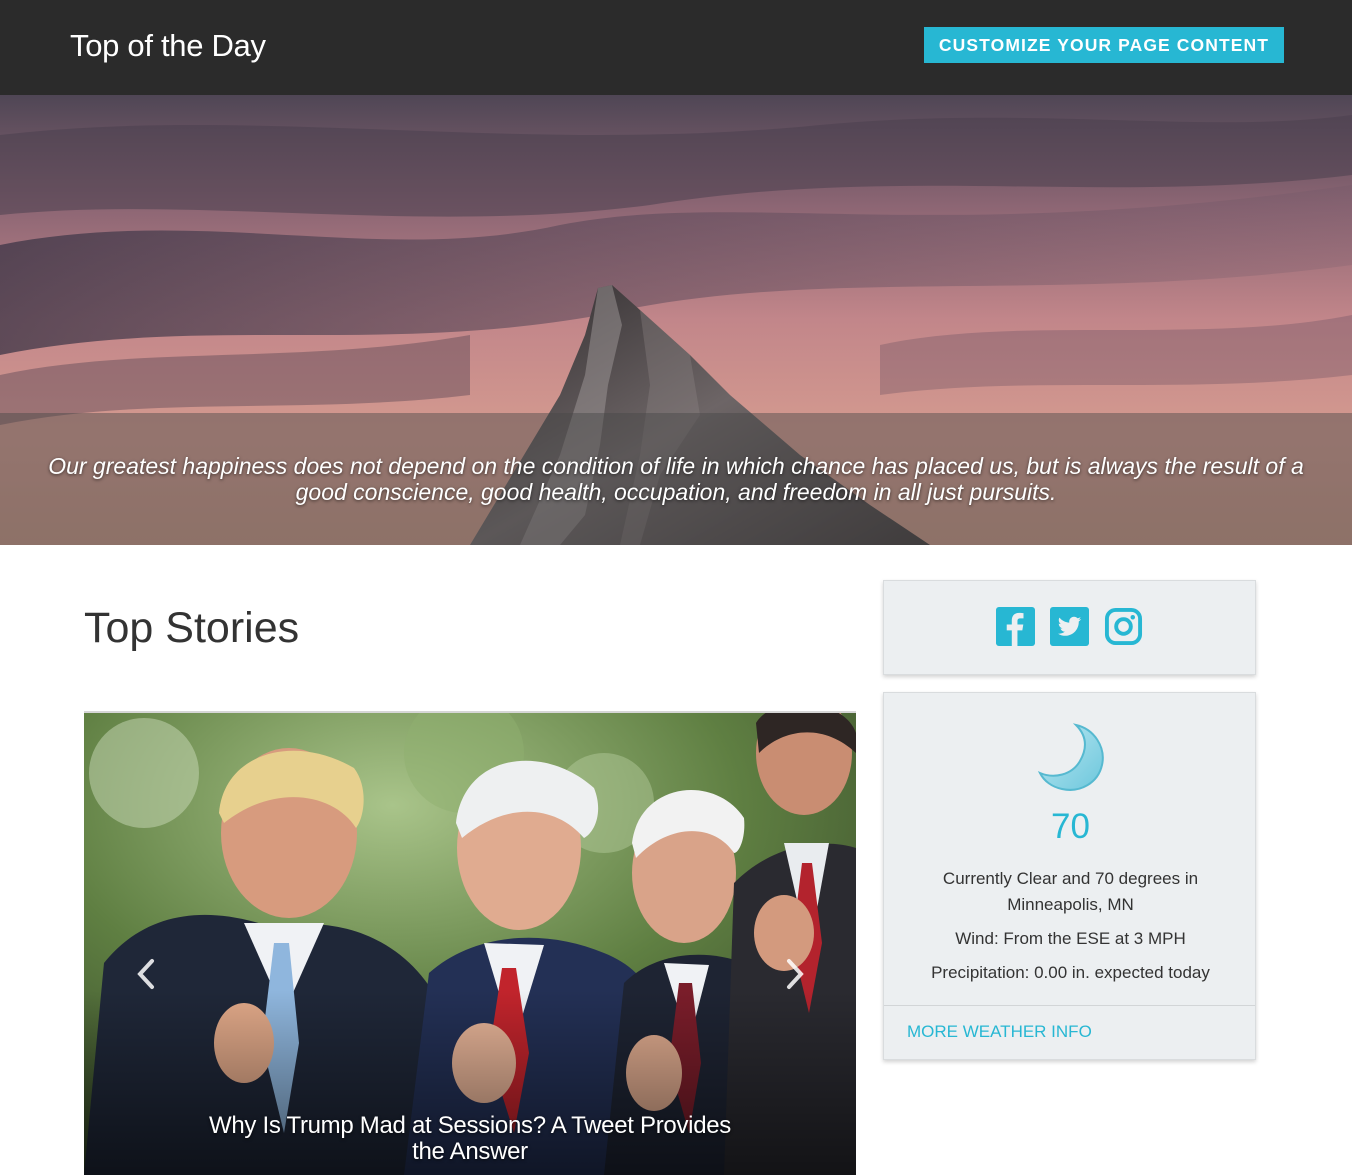 This screenshot has height=1175, width=1352. I want to click on chevron-left-icon, so click(145, 974).